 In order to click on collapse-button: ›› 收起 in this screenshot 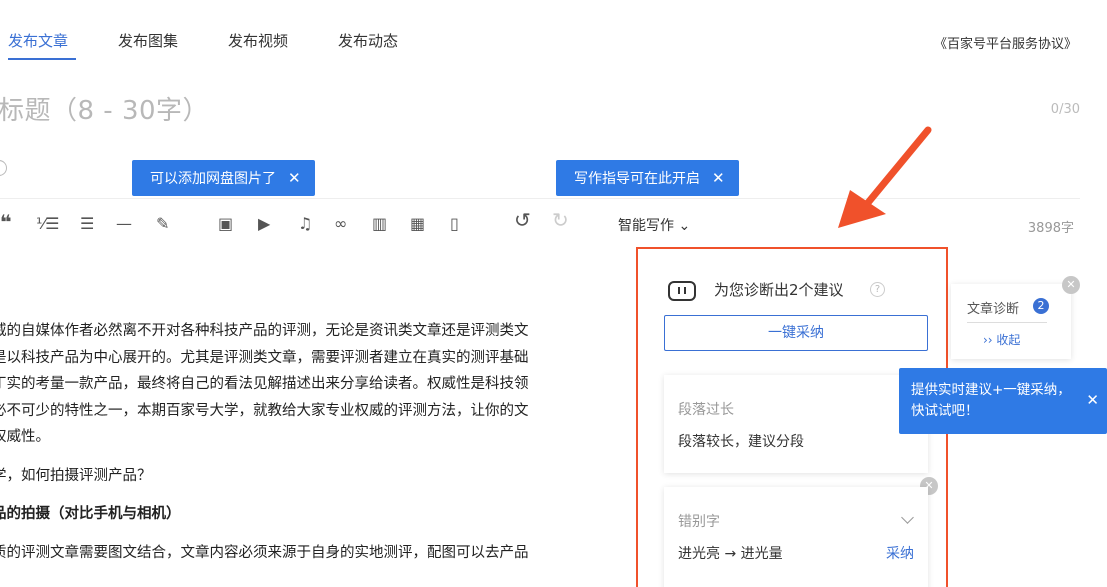, I will do `click(1001, 339)`.